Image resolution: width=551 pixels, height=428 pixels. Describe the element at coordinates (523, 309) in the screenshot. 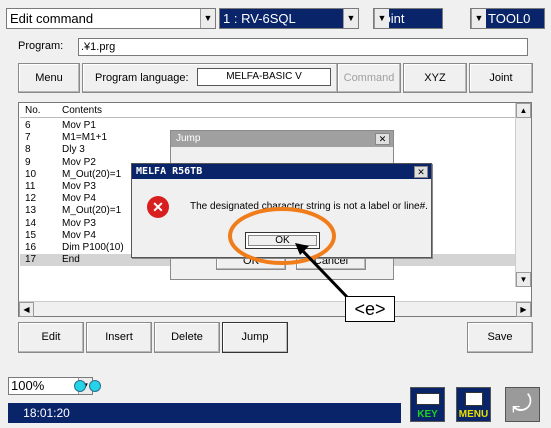

I see `scroll-right-icon: ▶` at that location.